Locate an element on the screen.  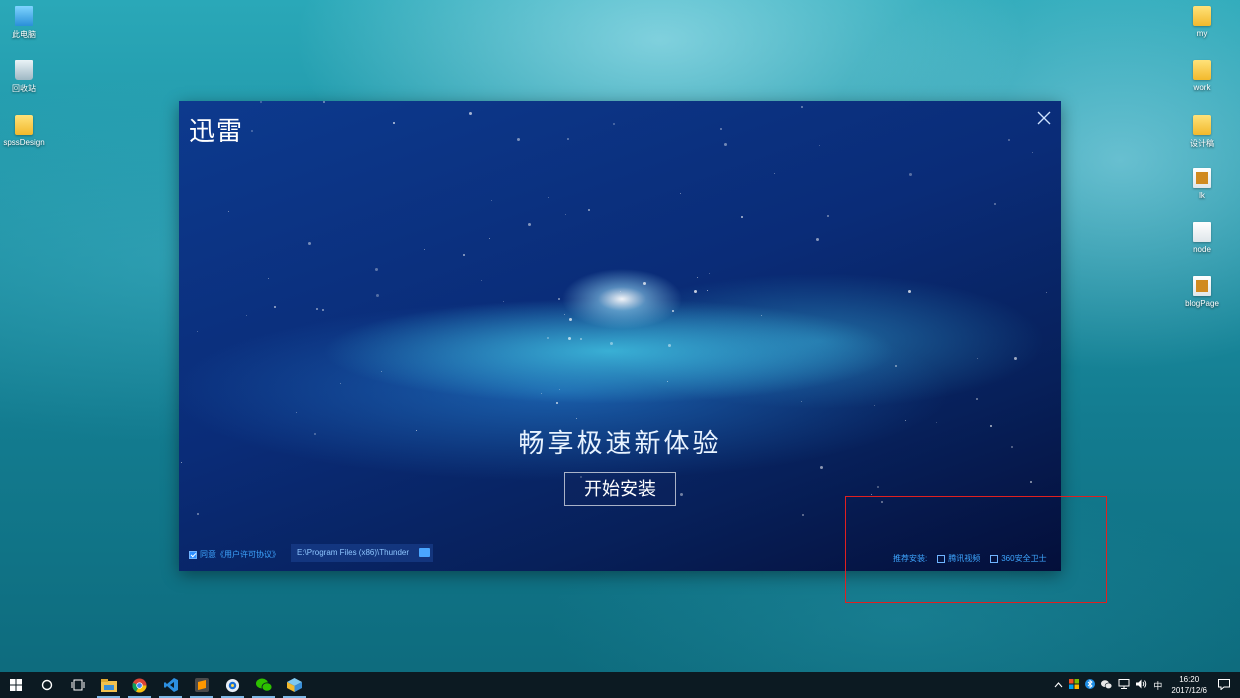
taskbar-sublime is located at coordinates (201, 685).